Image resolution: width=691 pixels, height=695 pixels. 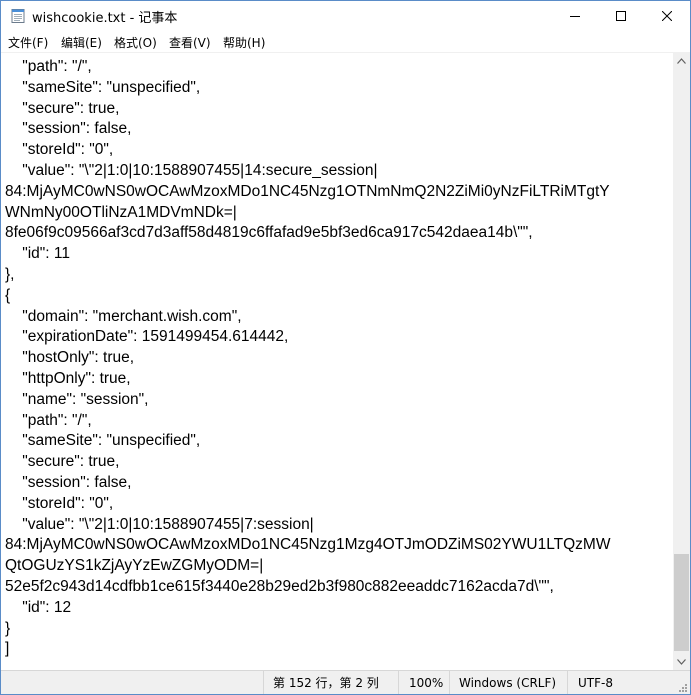 I want to click on text-line: "id": 12, so click(x=38, y=607).